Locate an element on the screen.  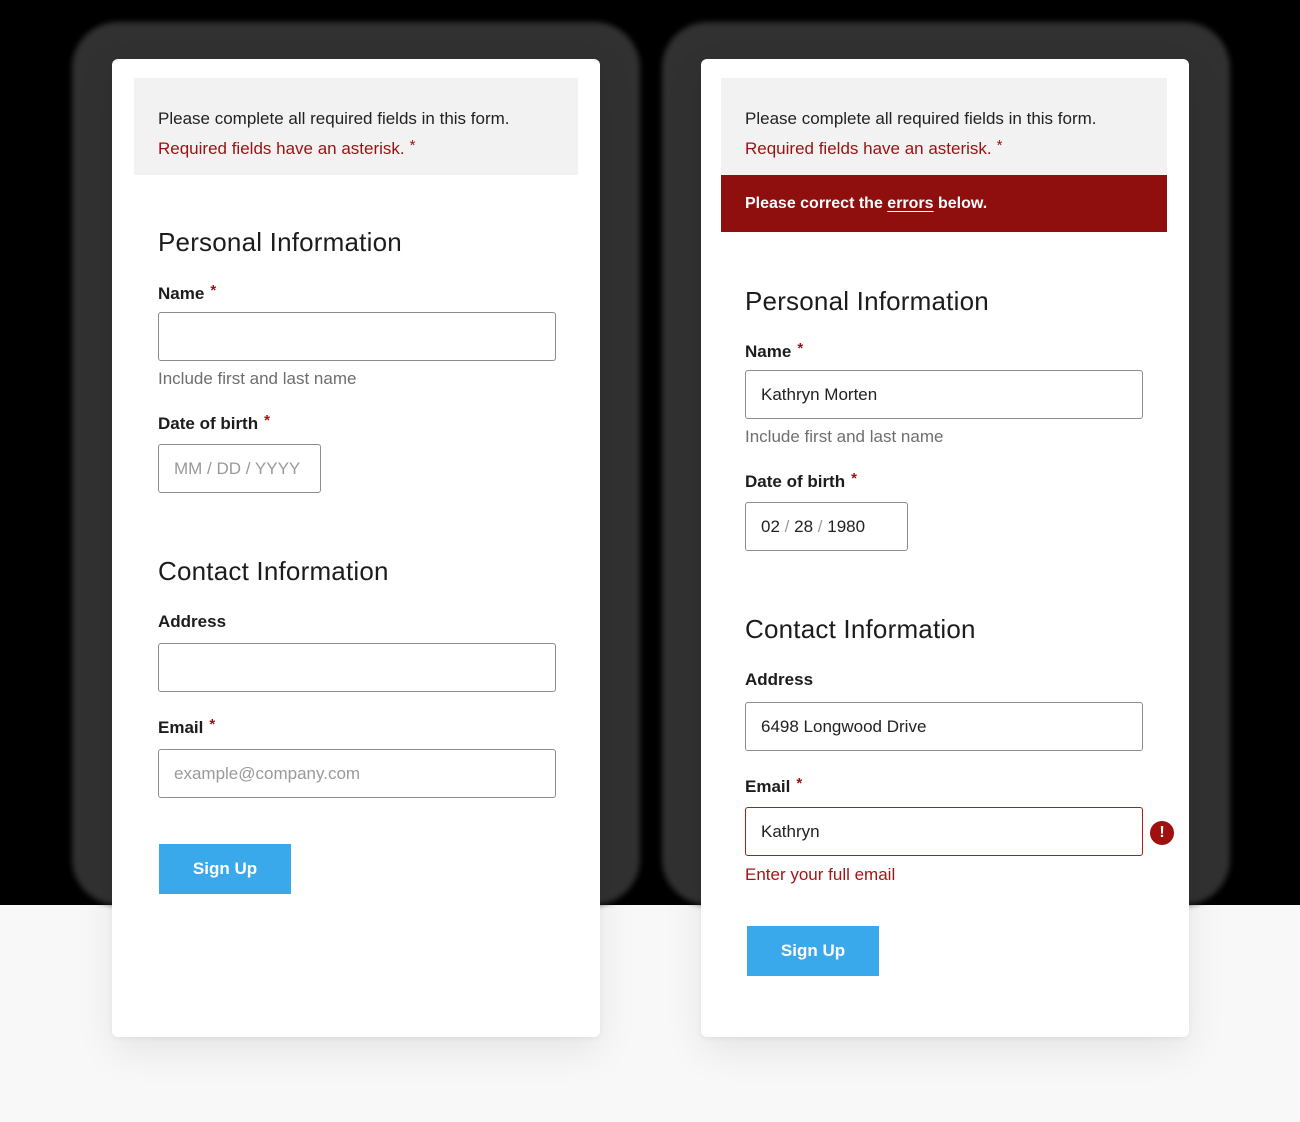
address-input is located at coordinates (357, 667).